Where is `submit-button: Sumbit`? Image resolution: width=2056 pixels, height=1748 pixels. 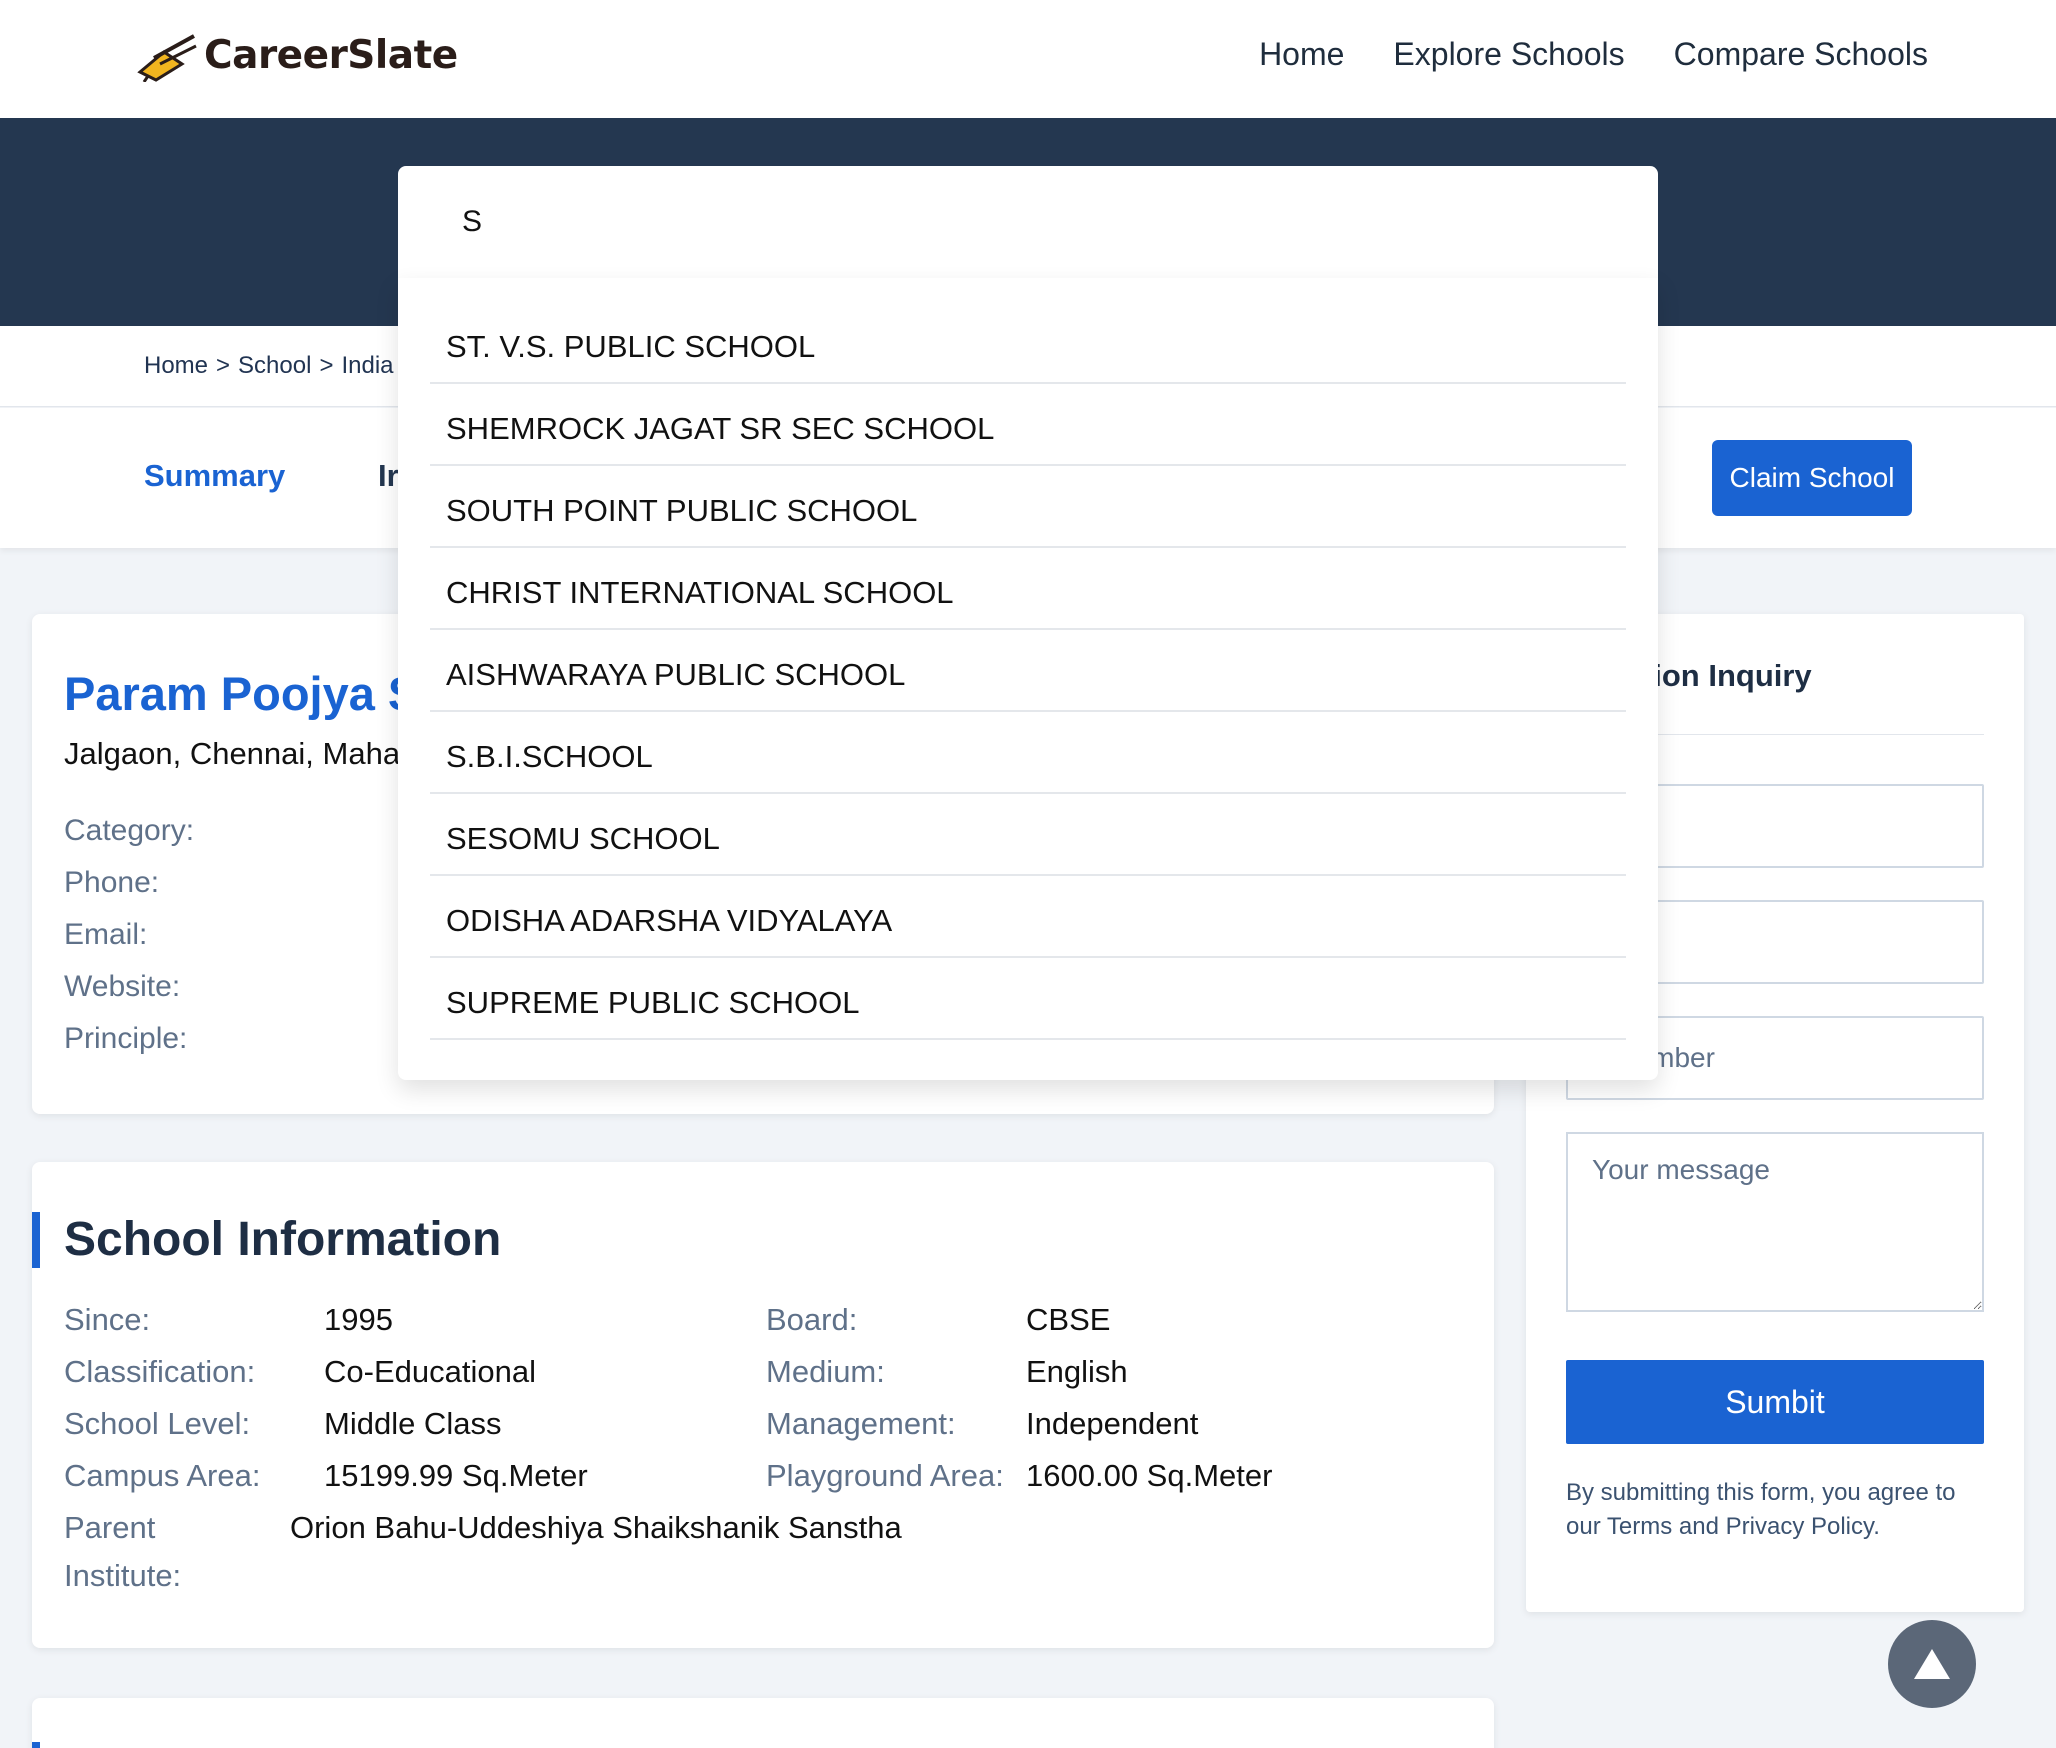 submit-button: Sumbit is located at coordinates (1775, 1402).